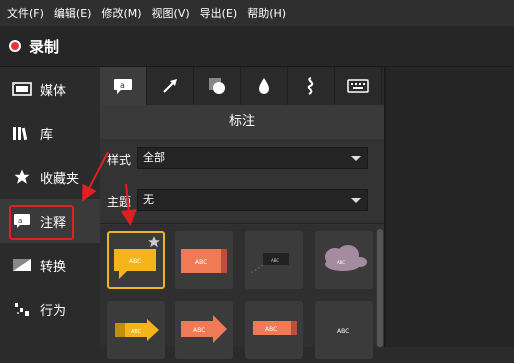 Image resolution: width=514 pixels, height=363 pixels. Describe the element at coordinates (380, 288) in the screenshot. I see `gallery-scrollbar` at that location.